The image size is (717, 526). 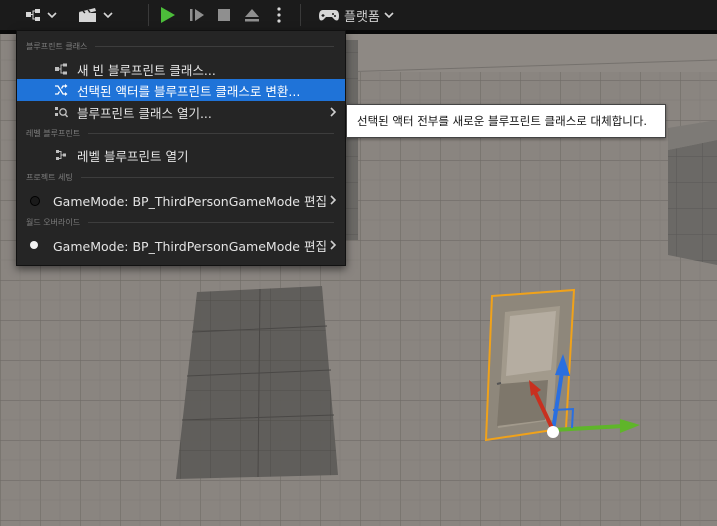 I want to click on platforms-label: 플랫폼, so click(x=362, y=17).